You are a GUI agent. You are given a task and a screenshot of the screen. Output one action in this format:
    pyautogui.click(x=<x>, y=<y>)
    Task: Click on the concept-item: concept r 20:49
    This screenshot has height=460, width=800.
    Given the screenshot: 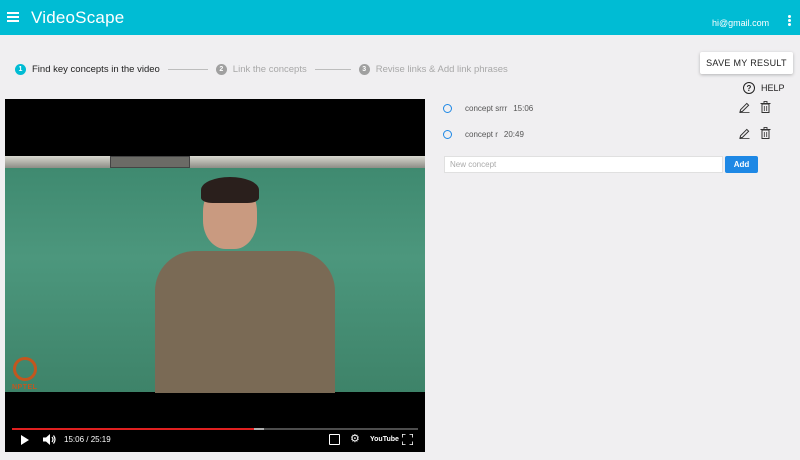 What is the action you would take?
    pyautogui.click(x=608, y=134)
    